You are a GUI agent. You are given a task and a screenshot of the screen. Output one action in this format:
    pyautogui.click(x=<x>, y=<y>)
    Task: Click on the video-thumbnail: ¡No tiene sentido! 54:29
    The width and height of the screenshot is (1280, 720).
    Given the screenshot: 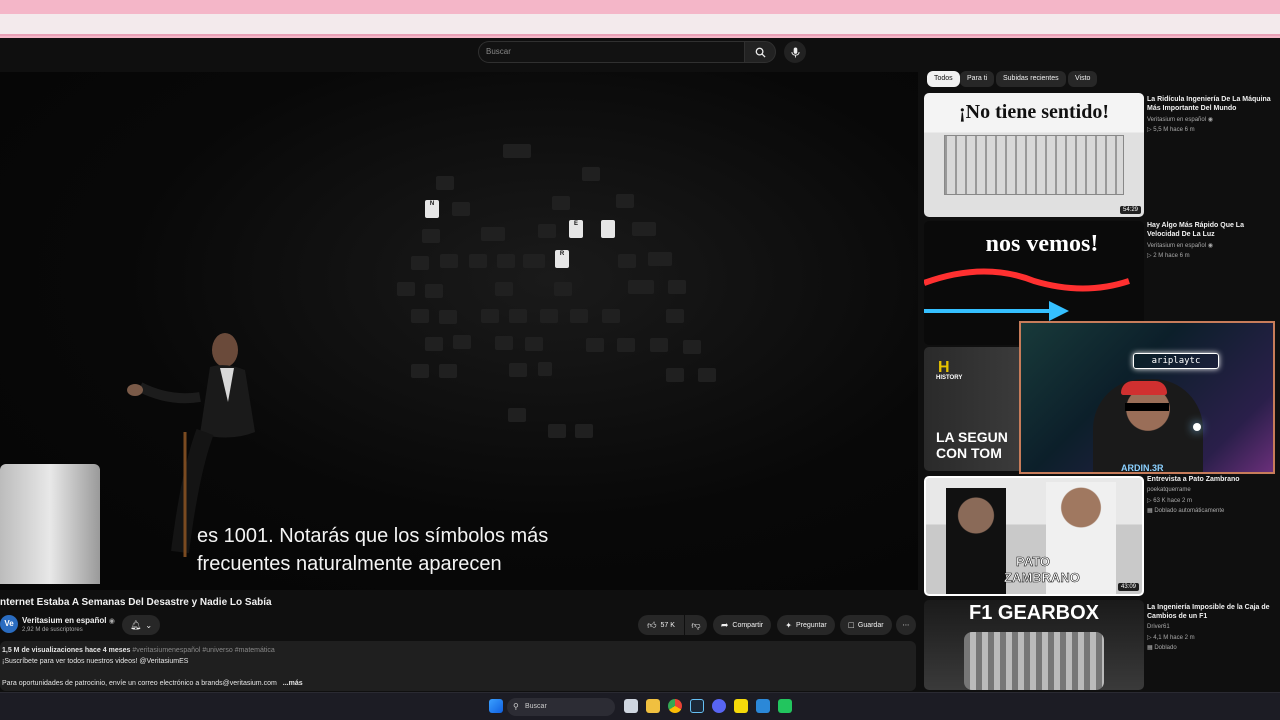 What is the action you would take?
    pyautogui.click(x=1034, y=155)
    